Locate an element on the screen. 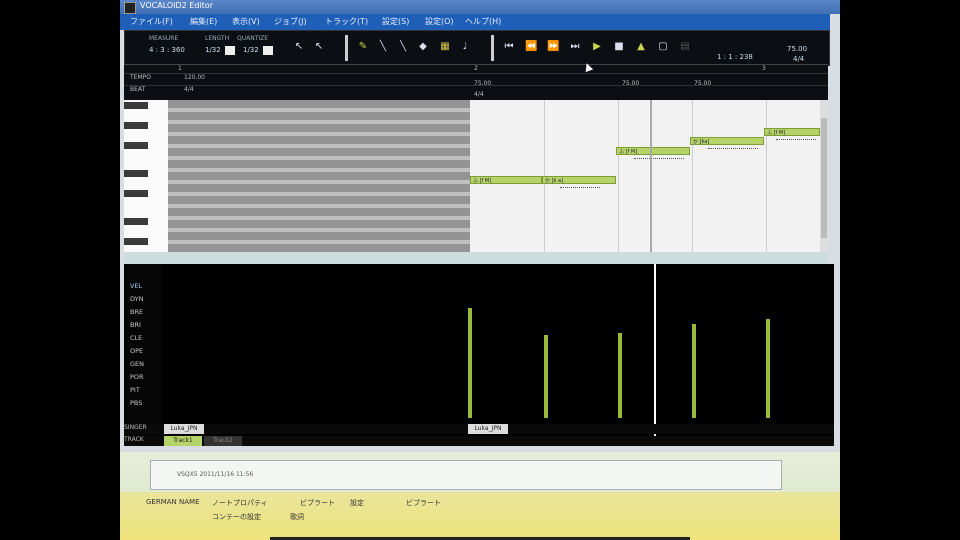 This screenshot has width=960, height=540. tempo-label: TEMPO is located at coordinates (140, 77).